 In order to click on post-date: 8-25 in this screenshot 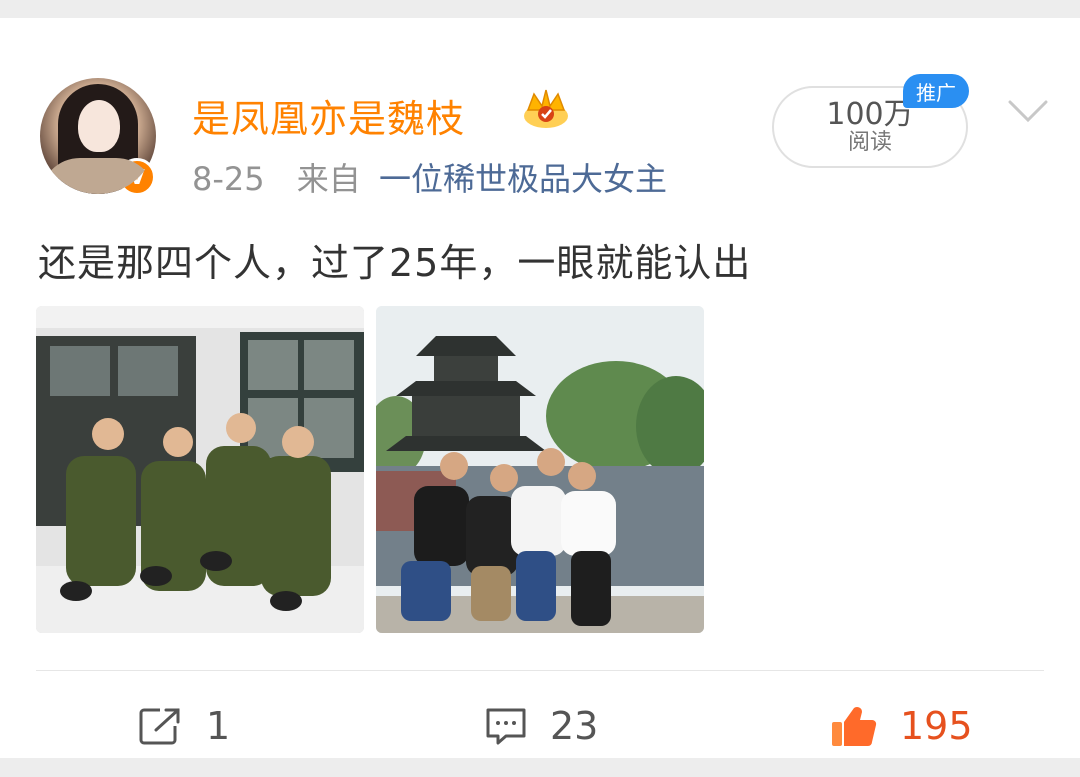, I will do `click(228, 179)`.